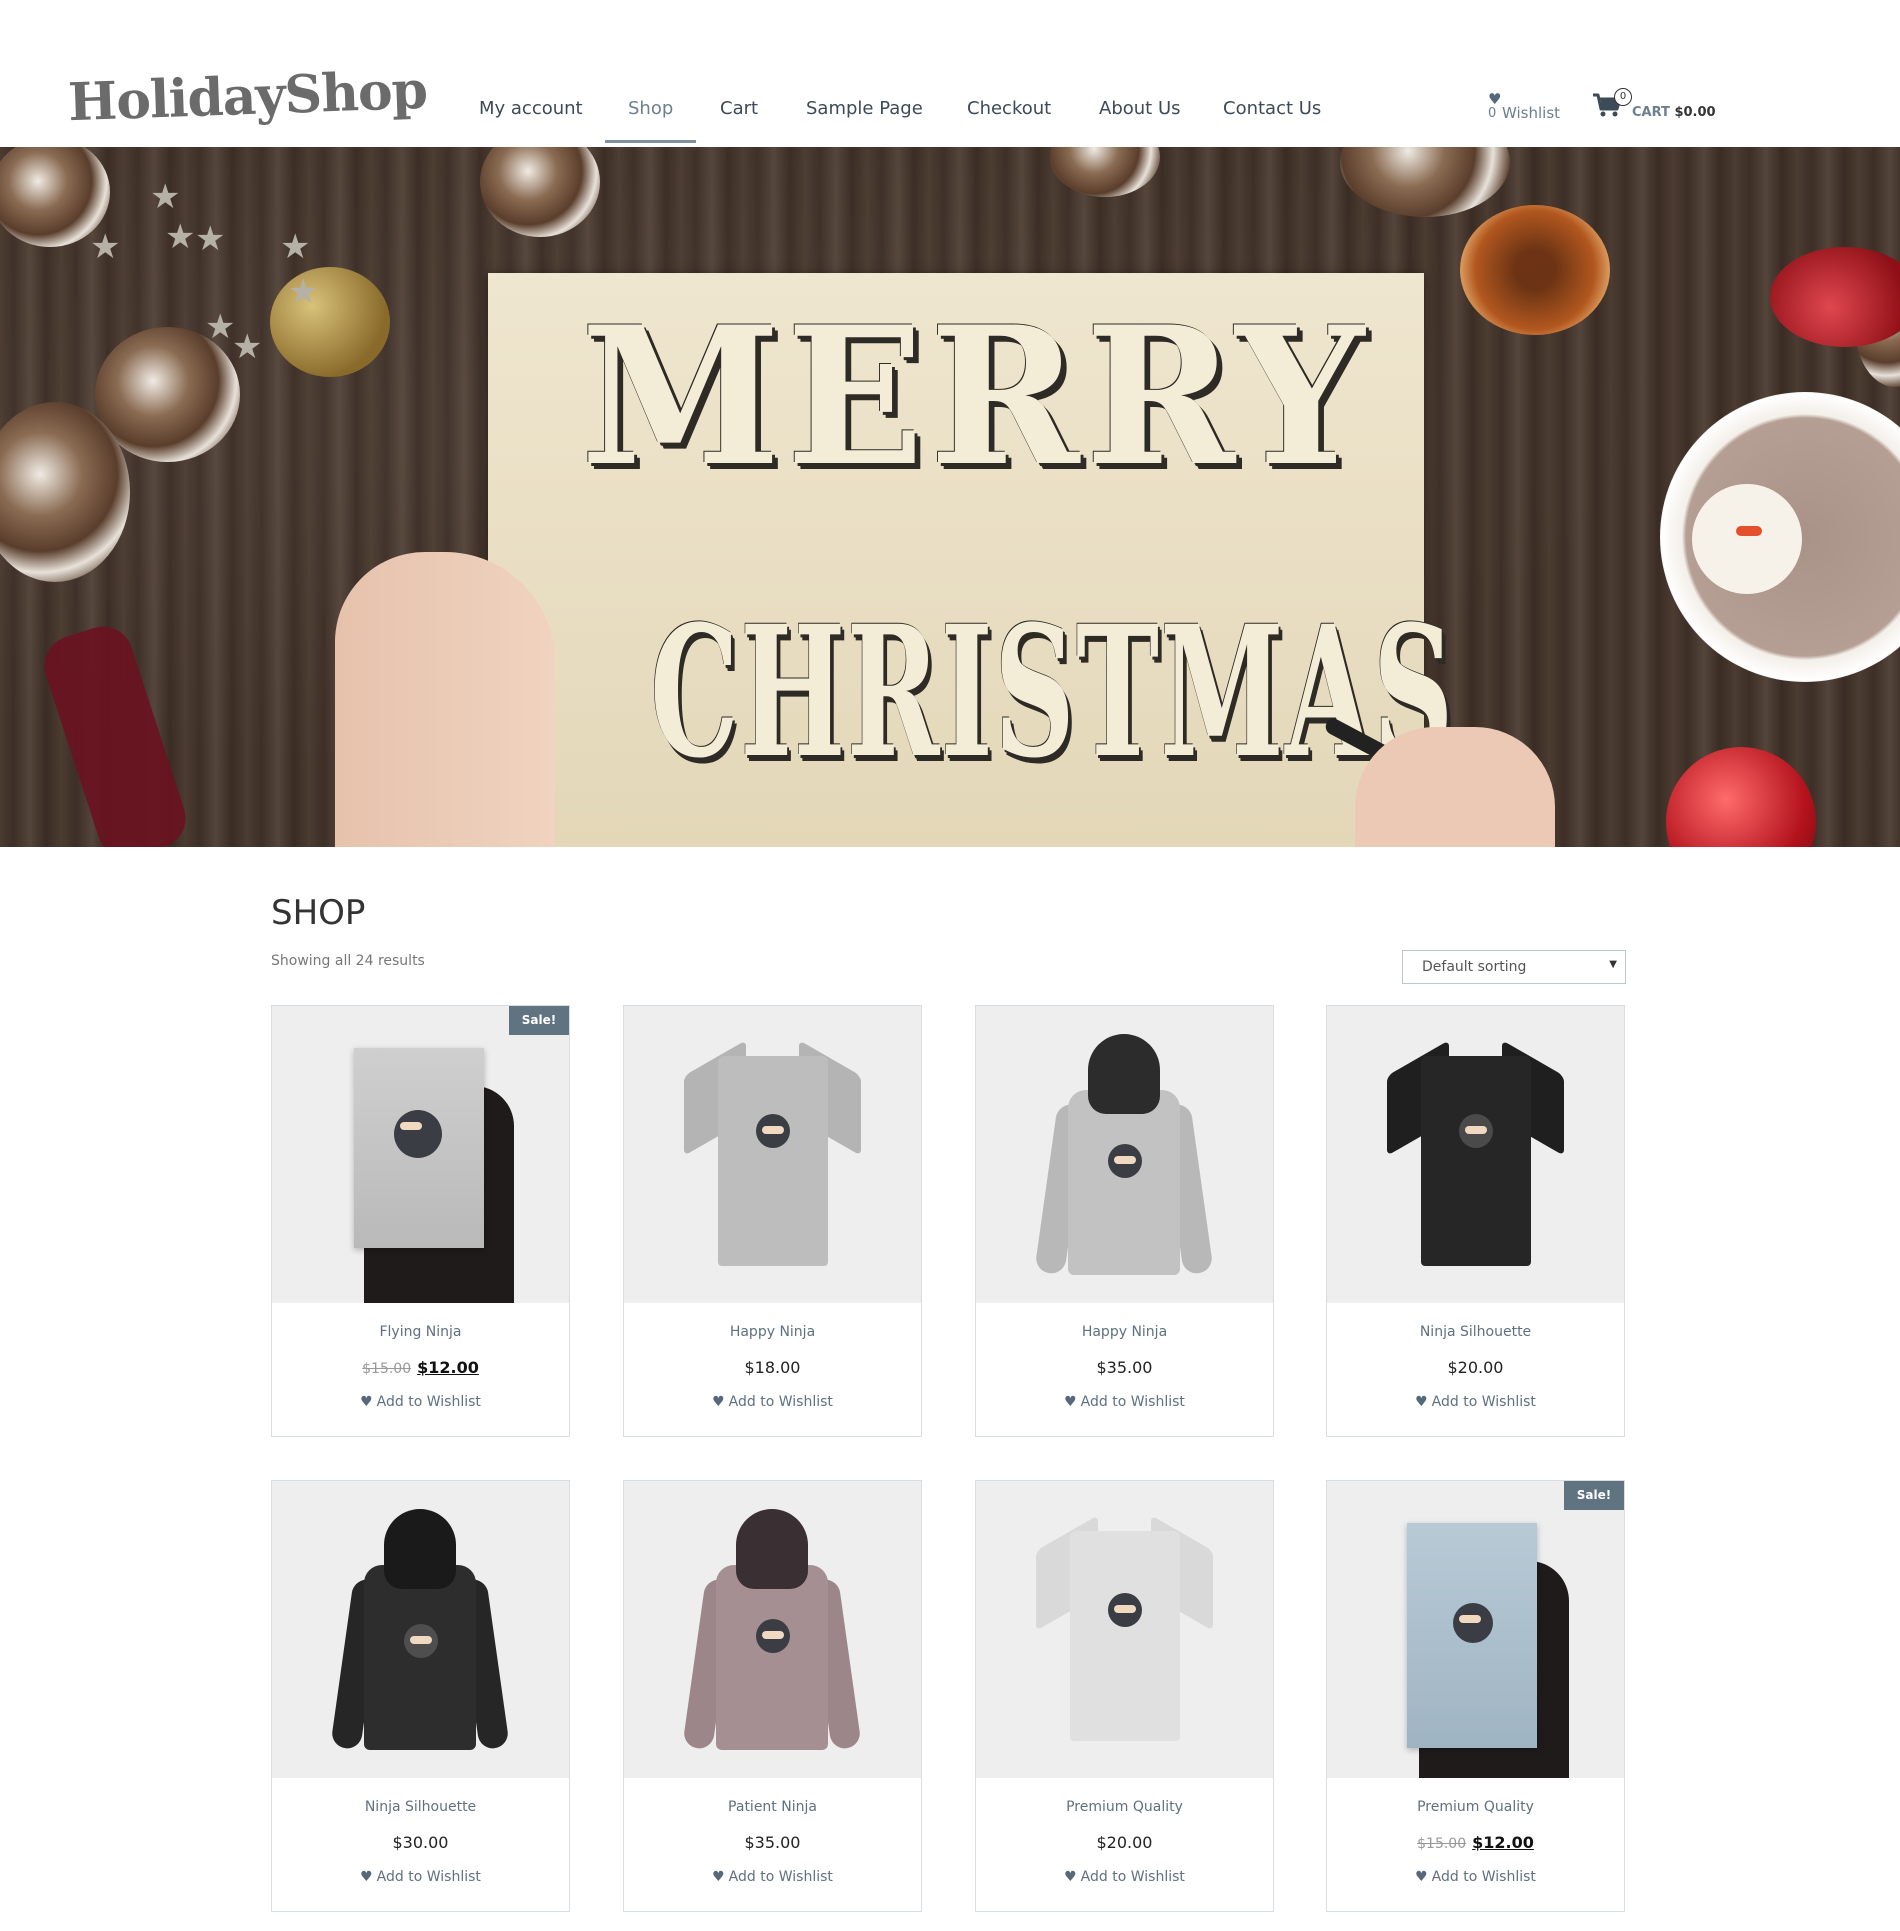 The width and height of the screenshot is (1900, 1931). I want to click on product-card: Happy Ninja $35.00 ♥ Add to Wishlist, so click(1124, 1221).